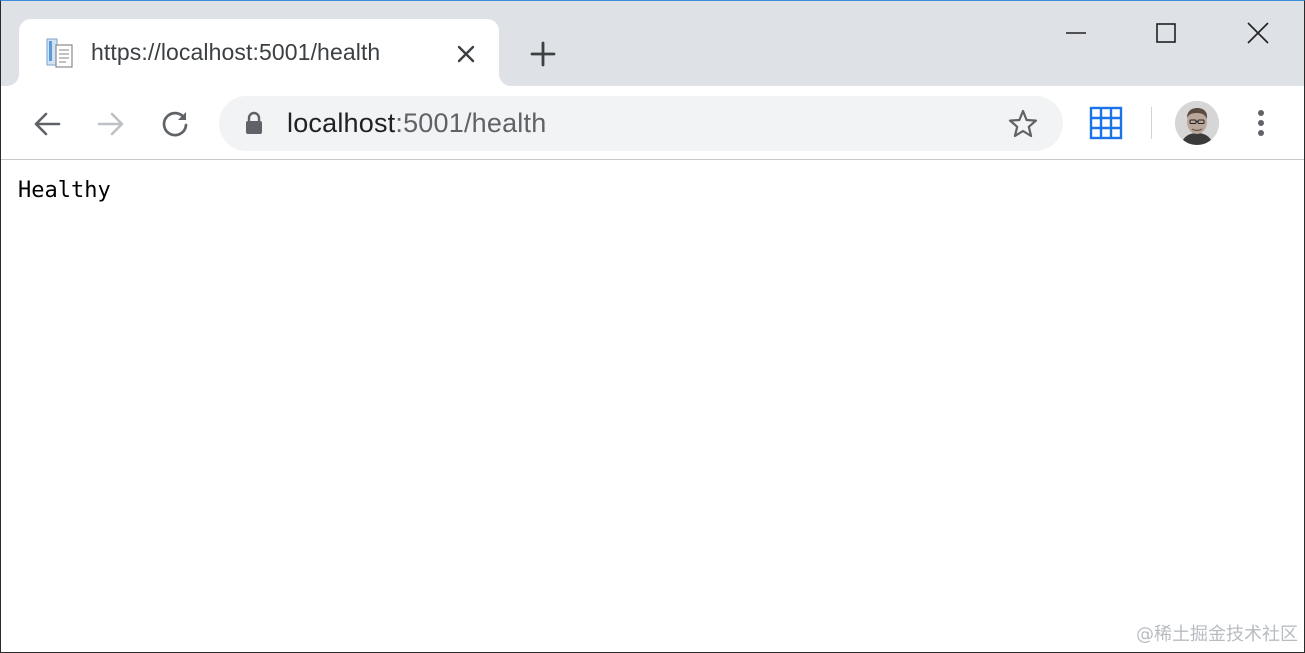 This screenshot has width=1305, height=653. I want to click on url-host: localhost, so click(341, 123).